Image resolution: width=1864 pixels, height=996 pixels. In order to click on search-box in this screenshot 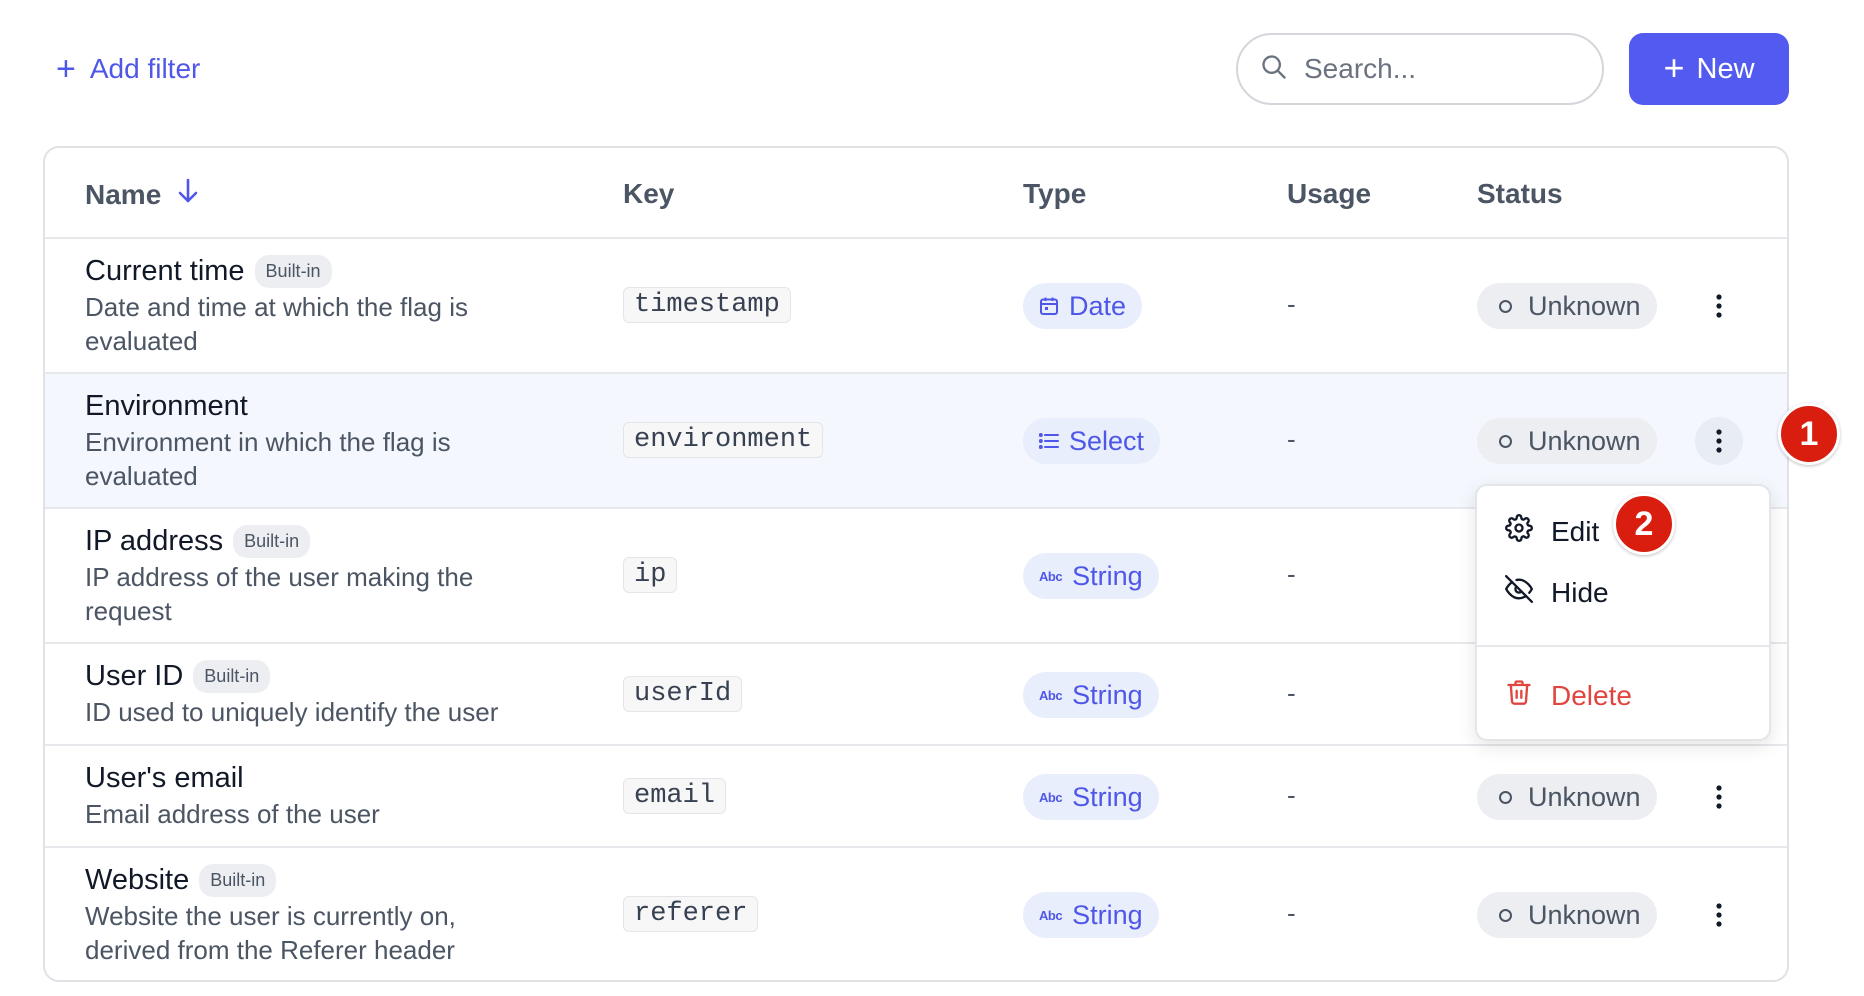, I will do `click(1420, 69)`.